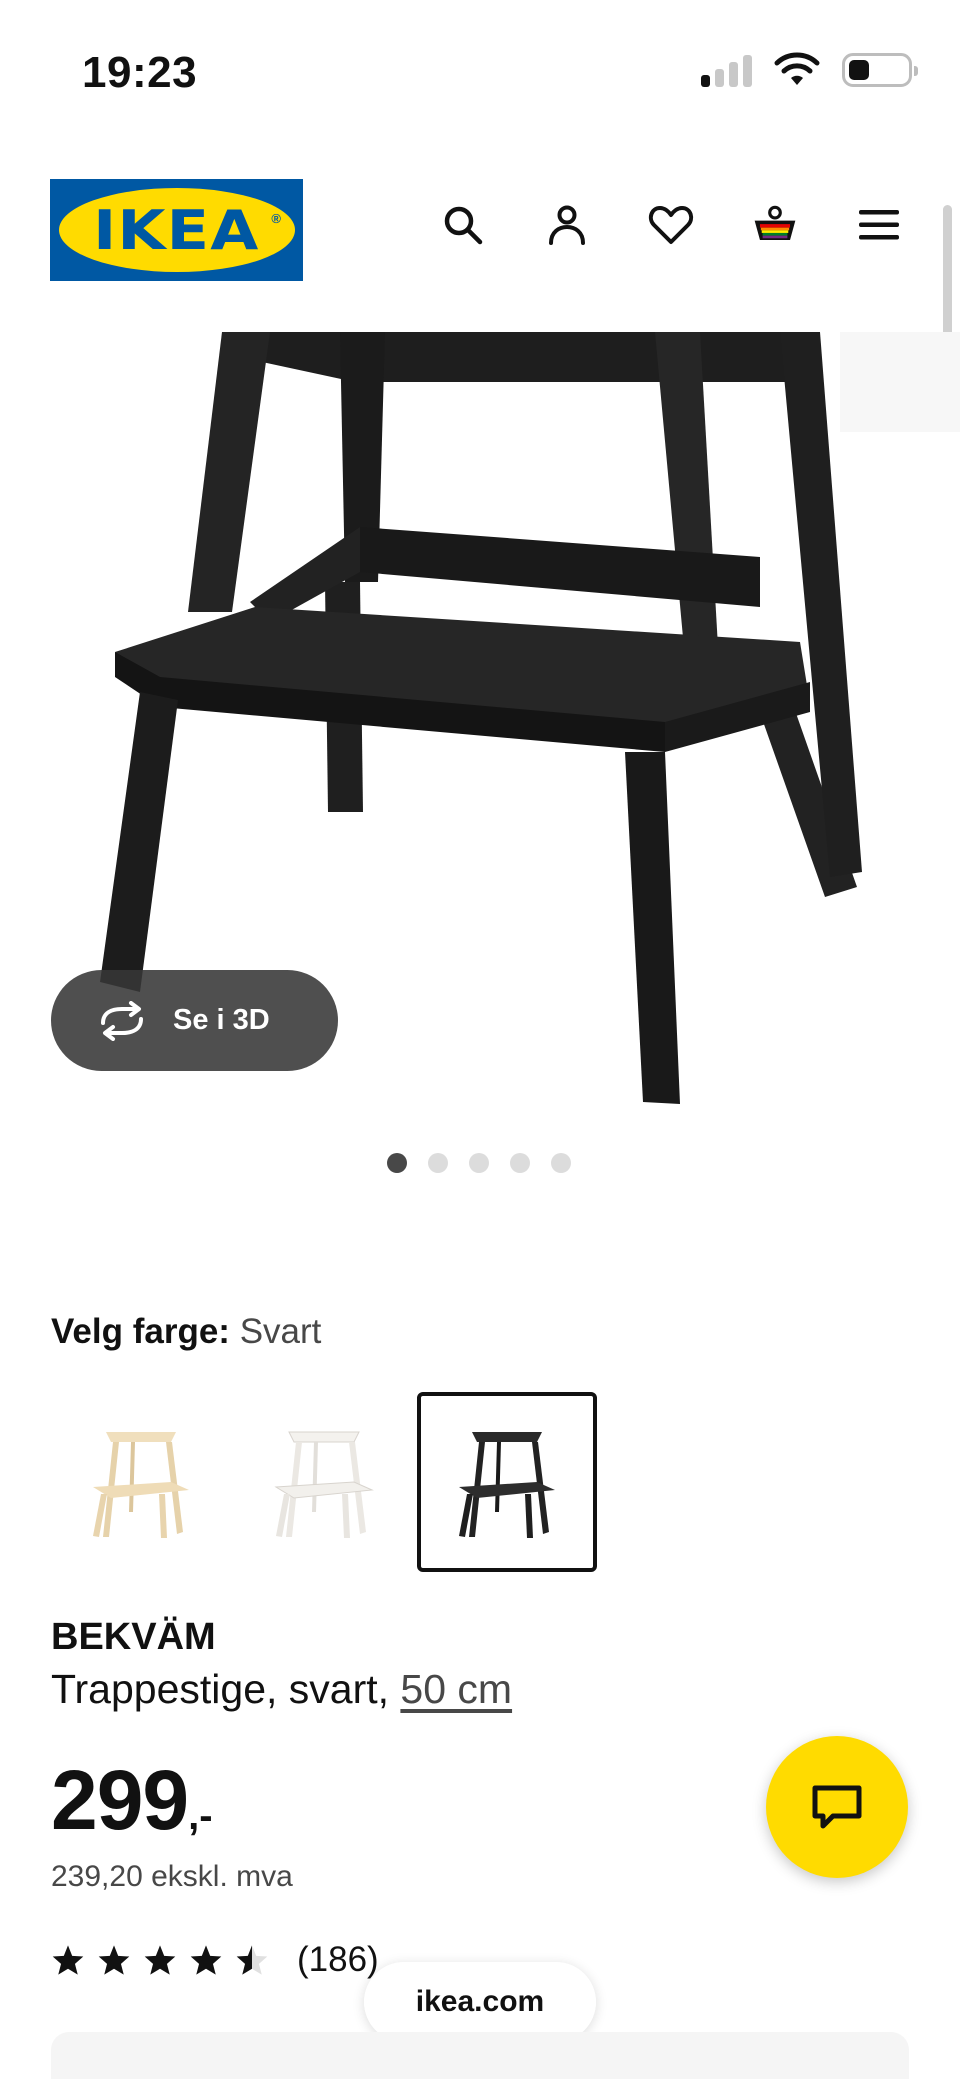 The width and height of the screenshot is (960, 2079). Describe the element at coordinates (507, 1485) in the screenshot. I see `step-stool-black-thumbnail` at that location.